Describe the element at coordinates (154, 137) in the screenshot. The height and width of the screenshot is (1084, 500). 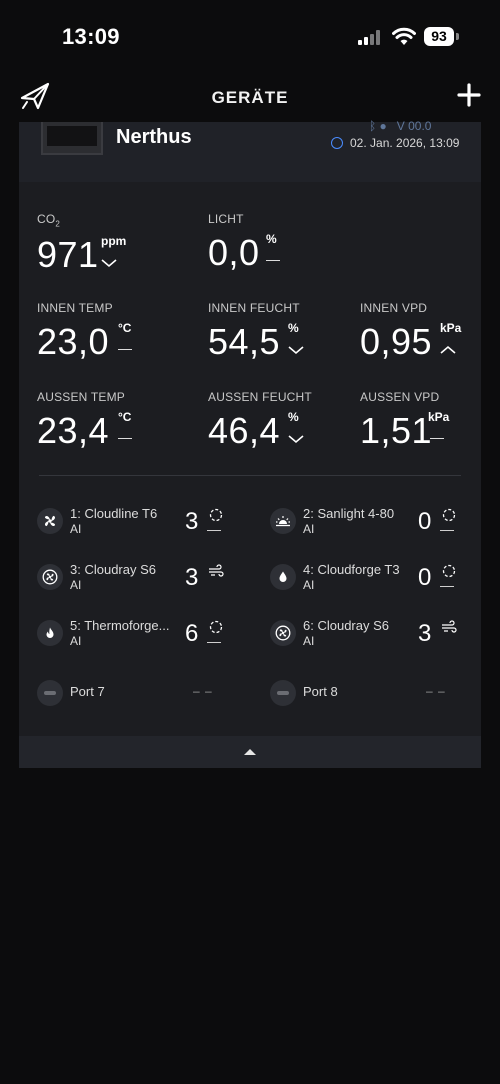
I see `device-name: Nerthus` at that location.